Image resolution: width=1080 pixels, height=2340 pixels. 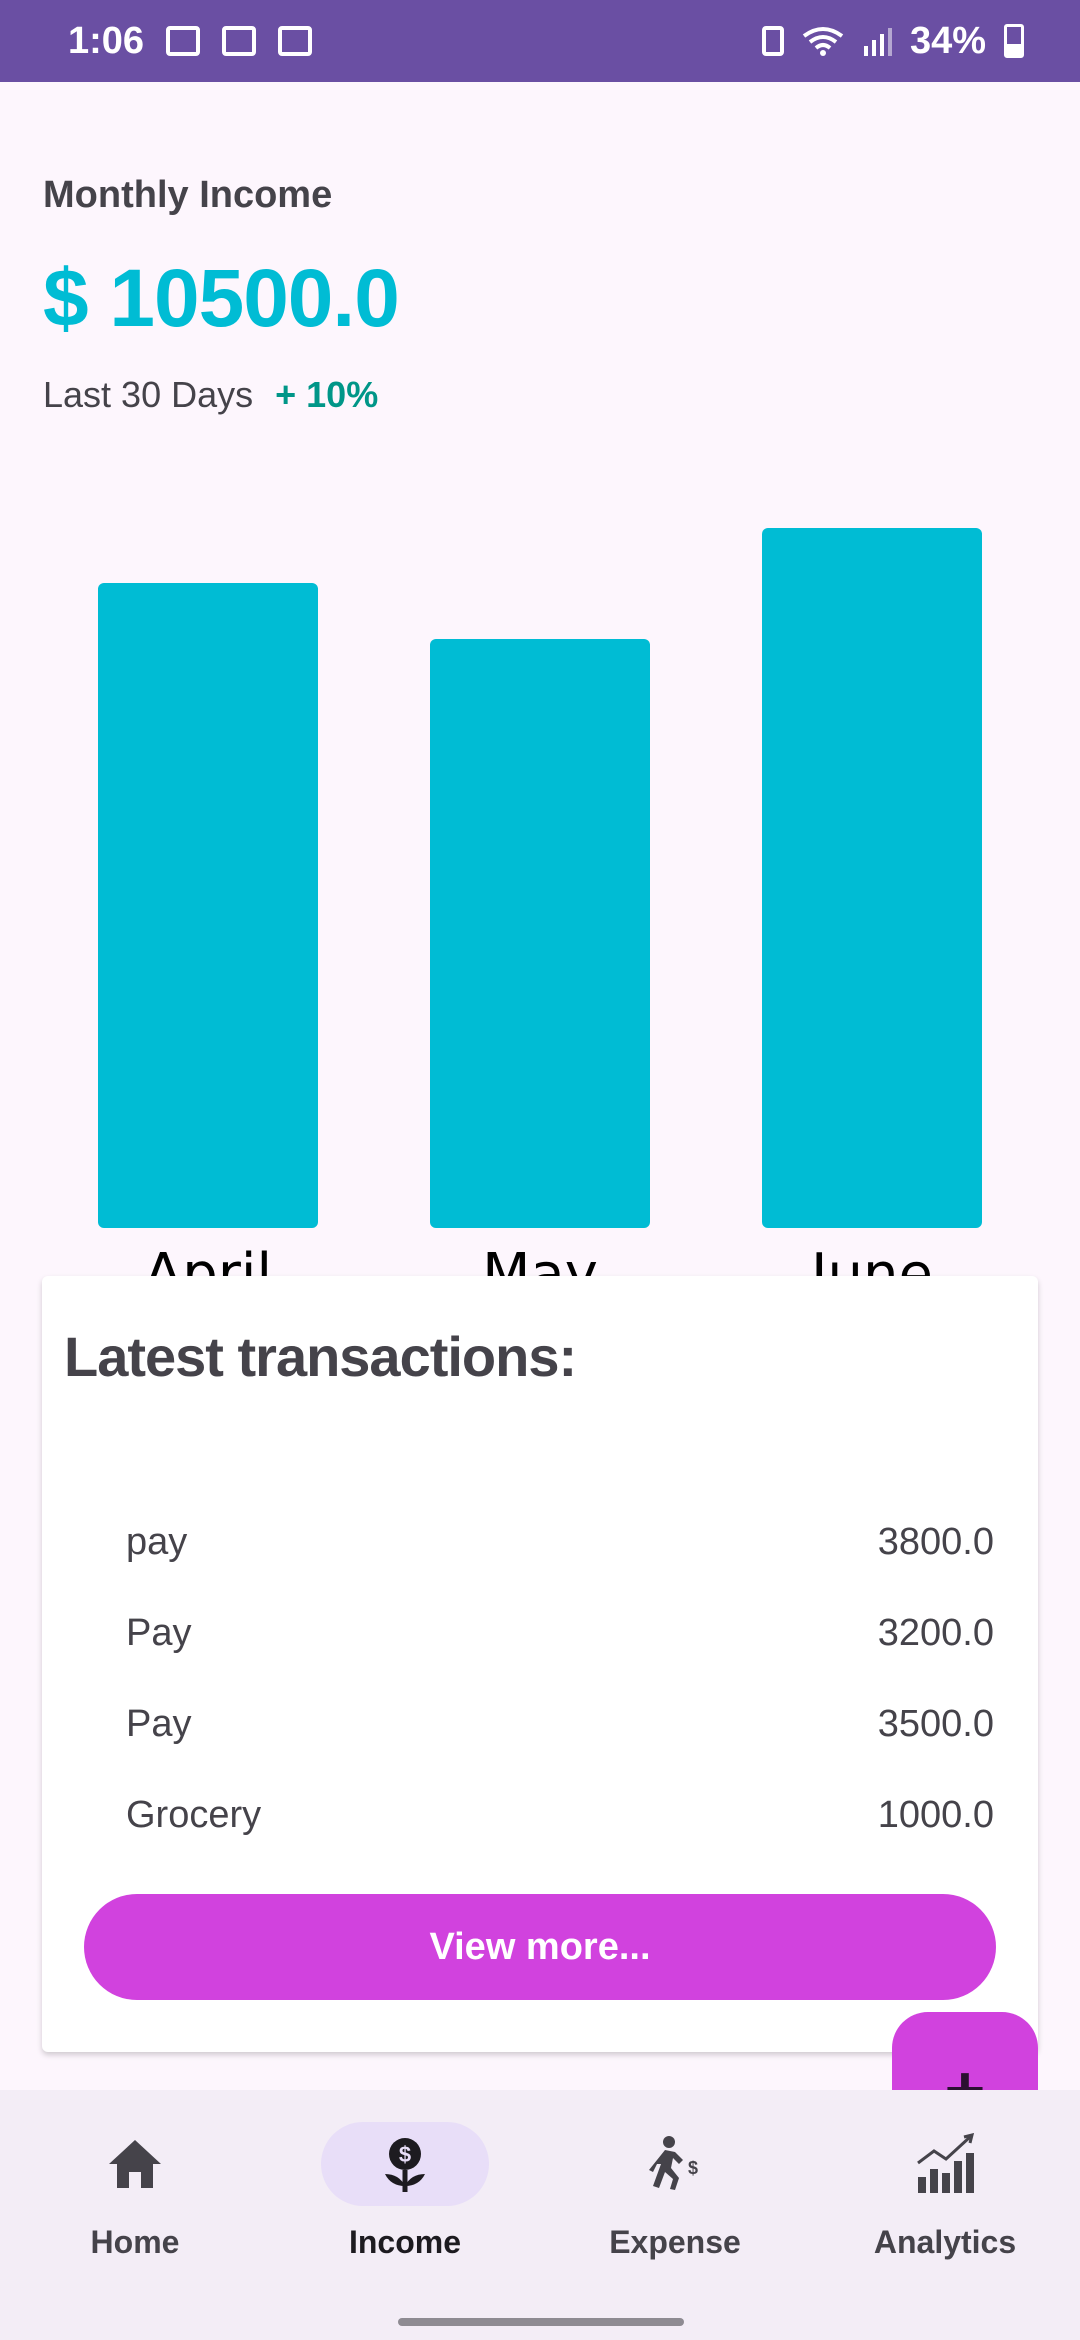 What do you see at coordinates (872, 878) in the screenshot?
I see `chart-bar-june` at bounding box center [872, 878].